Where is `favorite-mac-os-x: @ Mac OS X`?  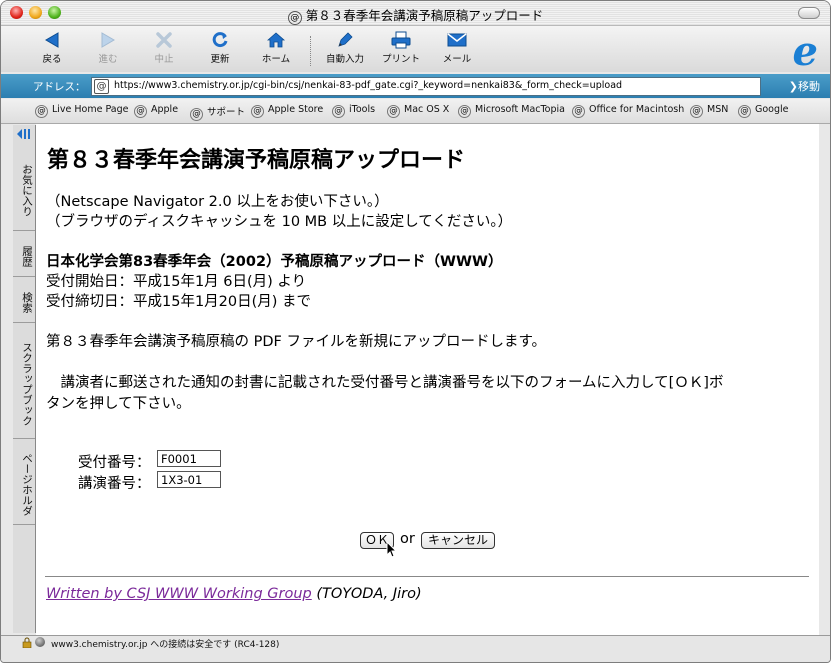
favorite-mac-os-x: @ Mac OS X is located at coordinates (418, 111).